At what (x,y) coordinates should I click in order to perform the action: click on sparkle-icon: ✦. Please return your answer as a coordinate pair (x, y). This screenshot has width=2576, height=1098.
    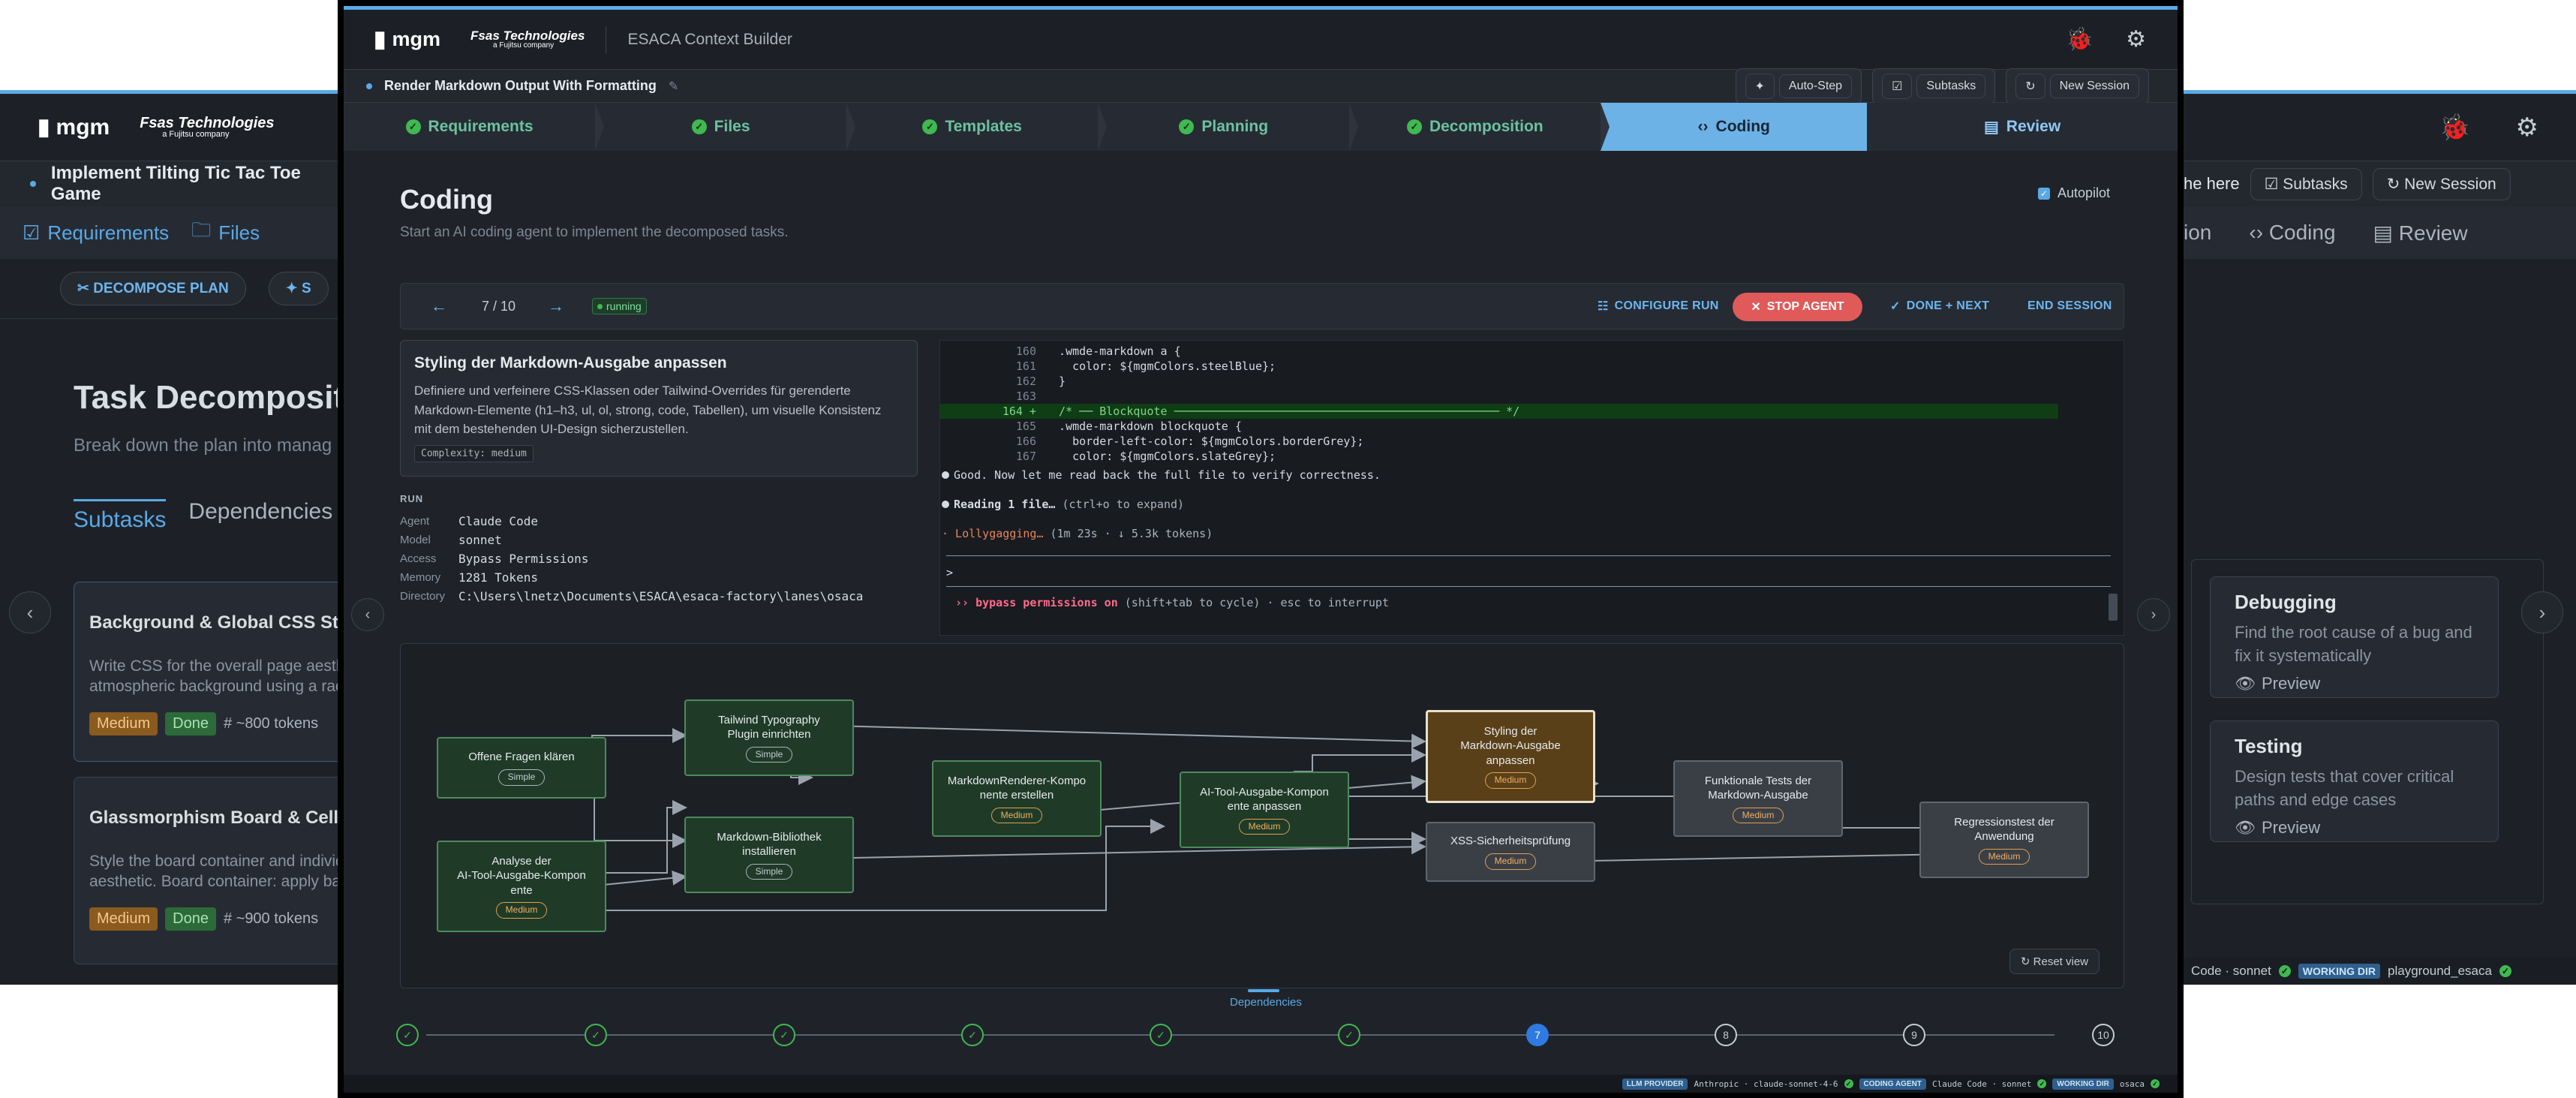
    Looking at the image, I should click on (1760, 86).